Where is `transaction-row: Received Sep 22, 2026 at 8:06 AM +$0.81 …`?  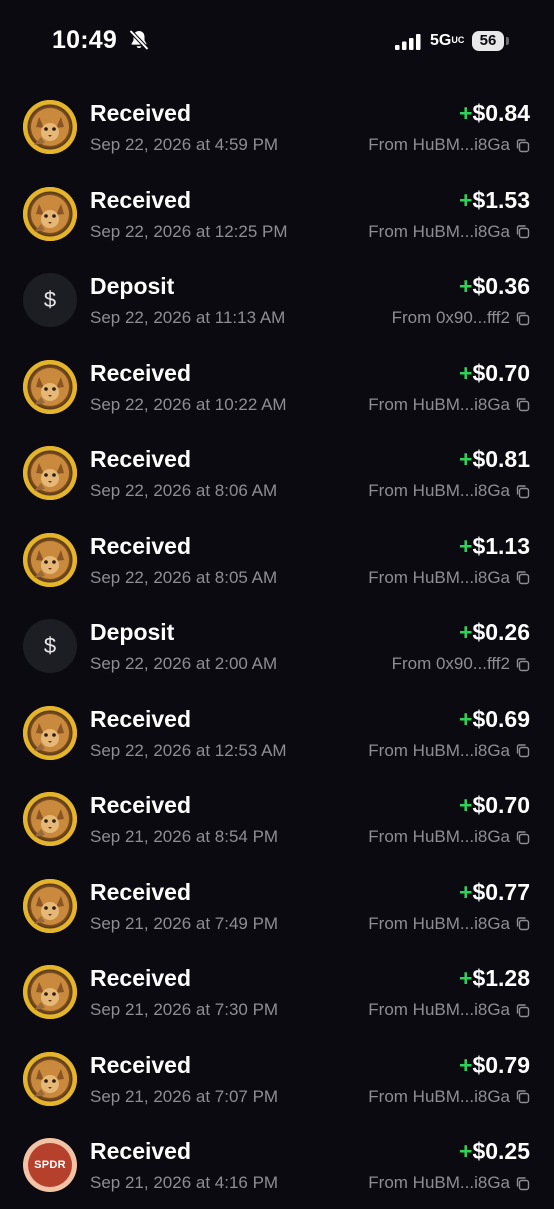 transaction-row: Received Sep 22, 2026 at 8:06 AM +$0.81 … is located at coordinates (277, 473).